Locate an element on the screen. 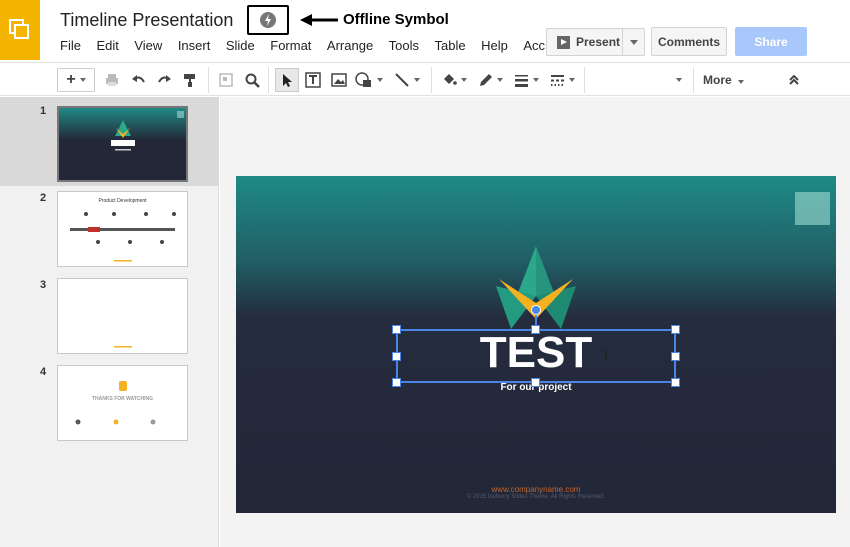 The image size is (850, 547). offline-indicator is located at coordinates (268, 20).